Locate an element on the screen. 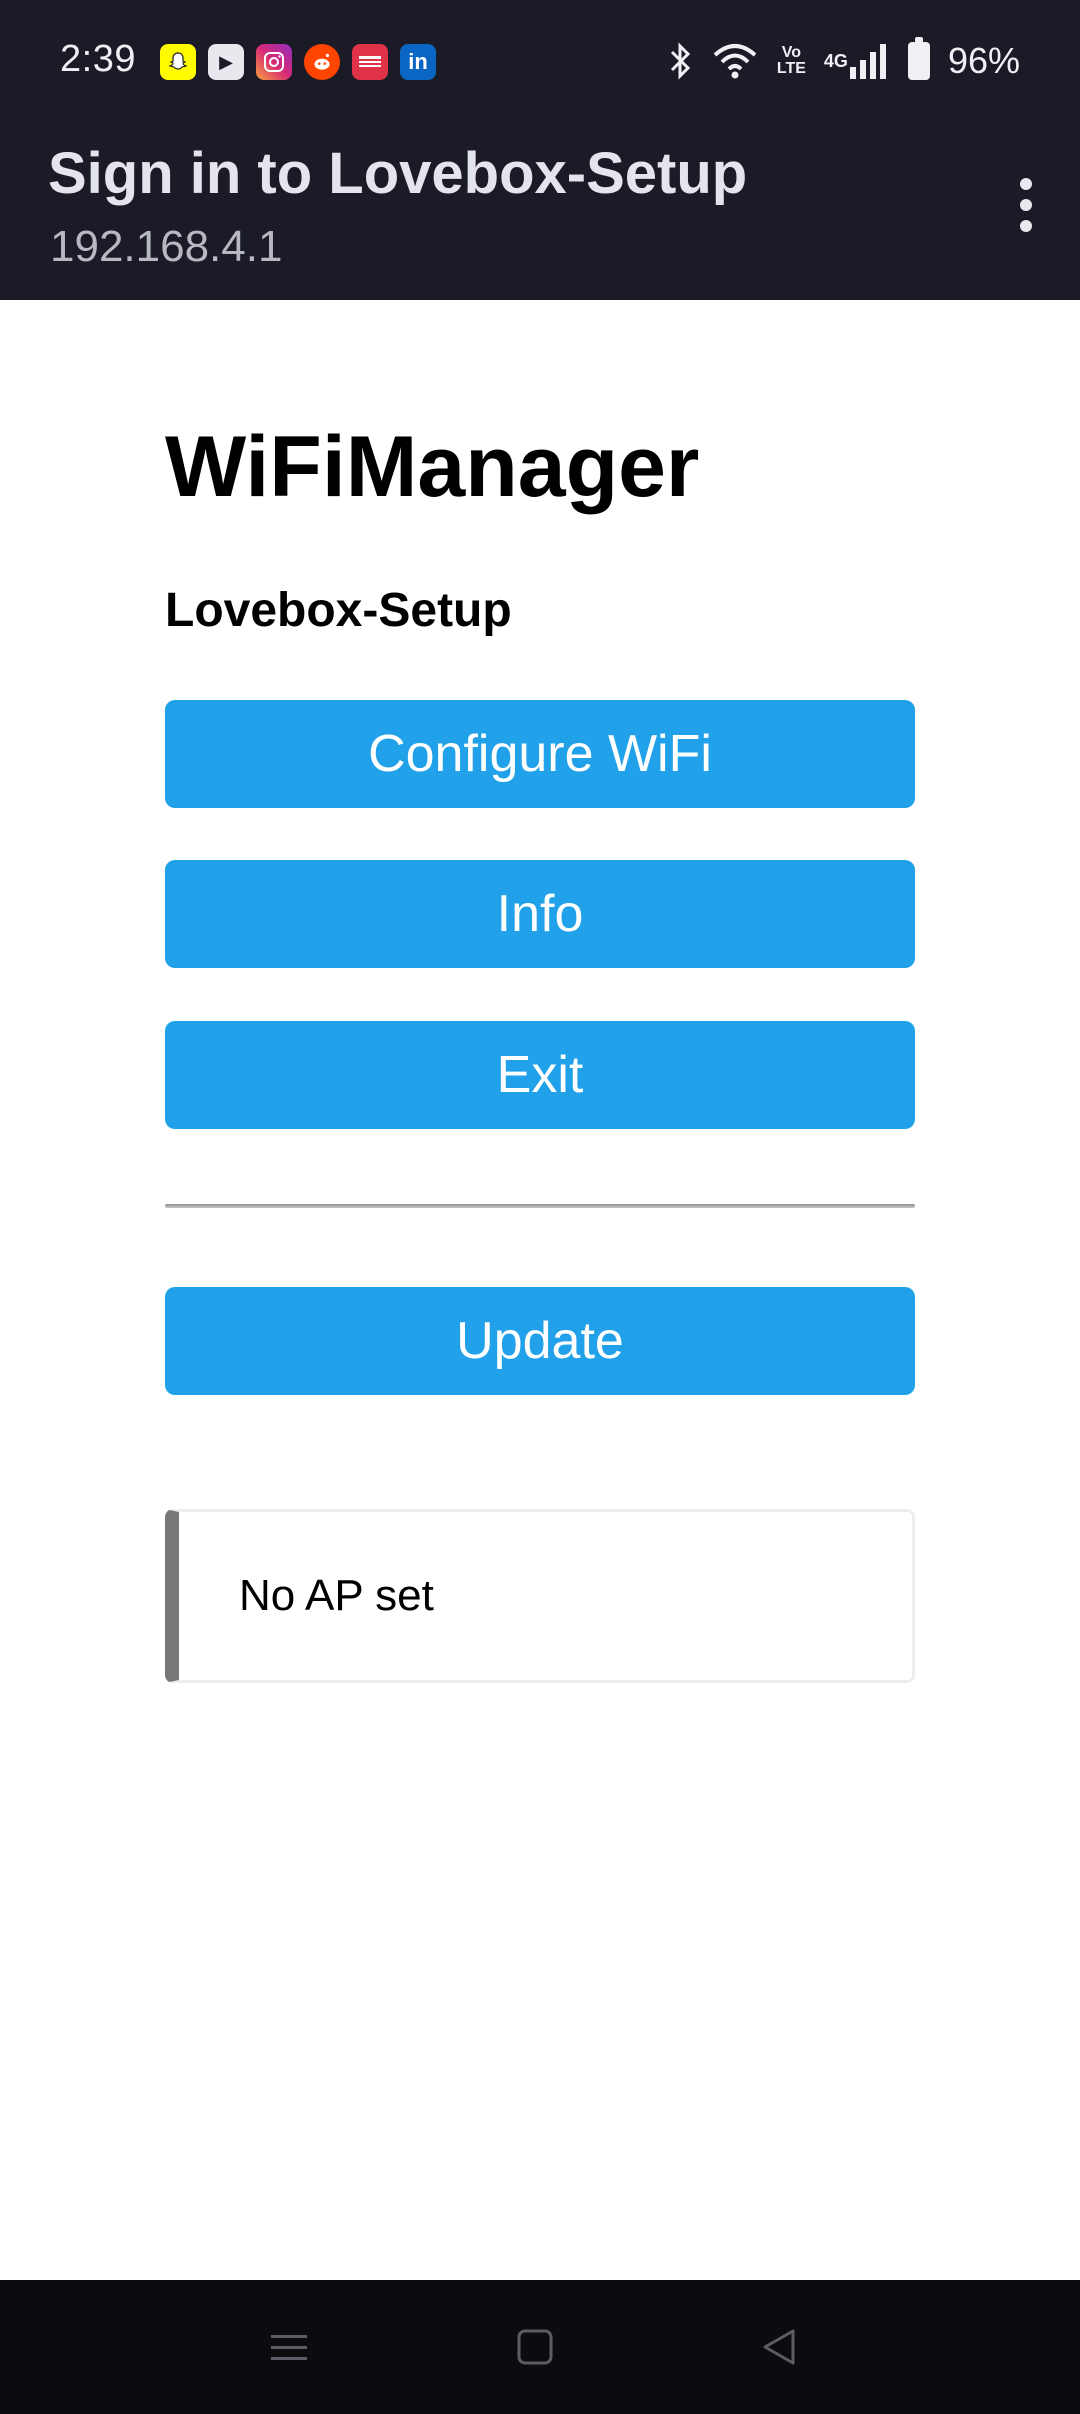  home-icon is located at coordinates (535, 2347).